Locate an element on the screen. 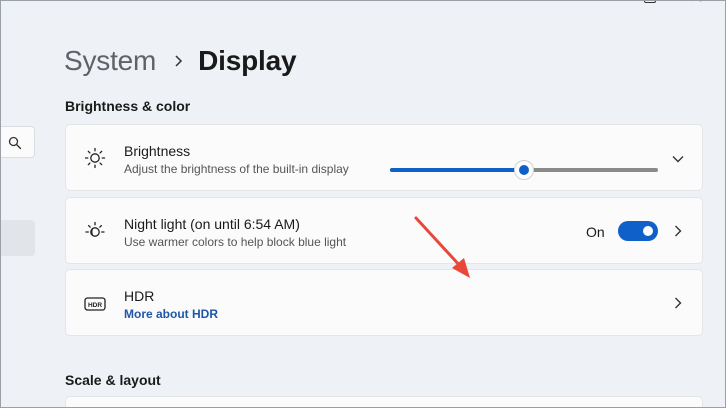 The width and height of the screenshot is (726, 408). page-title: Display is located at coordinates (247, 60).